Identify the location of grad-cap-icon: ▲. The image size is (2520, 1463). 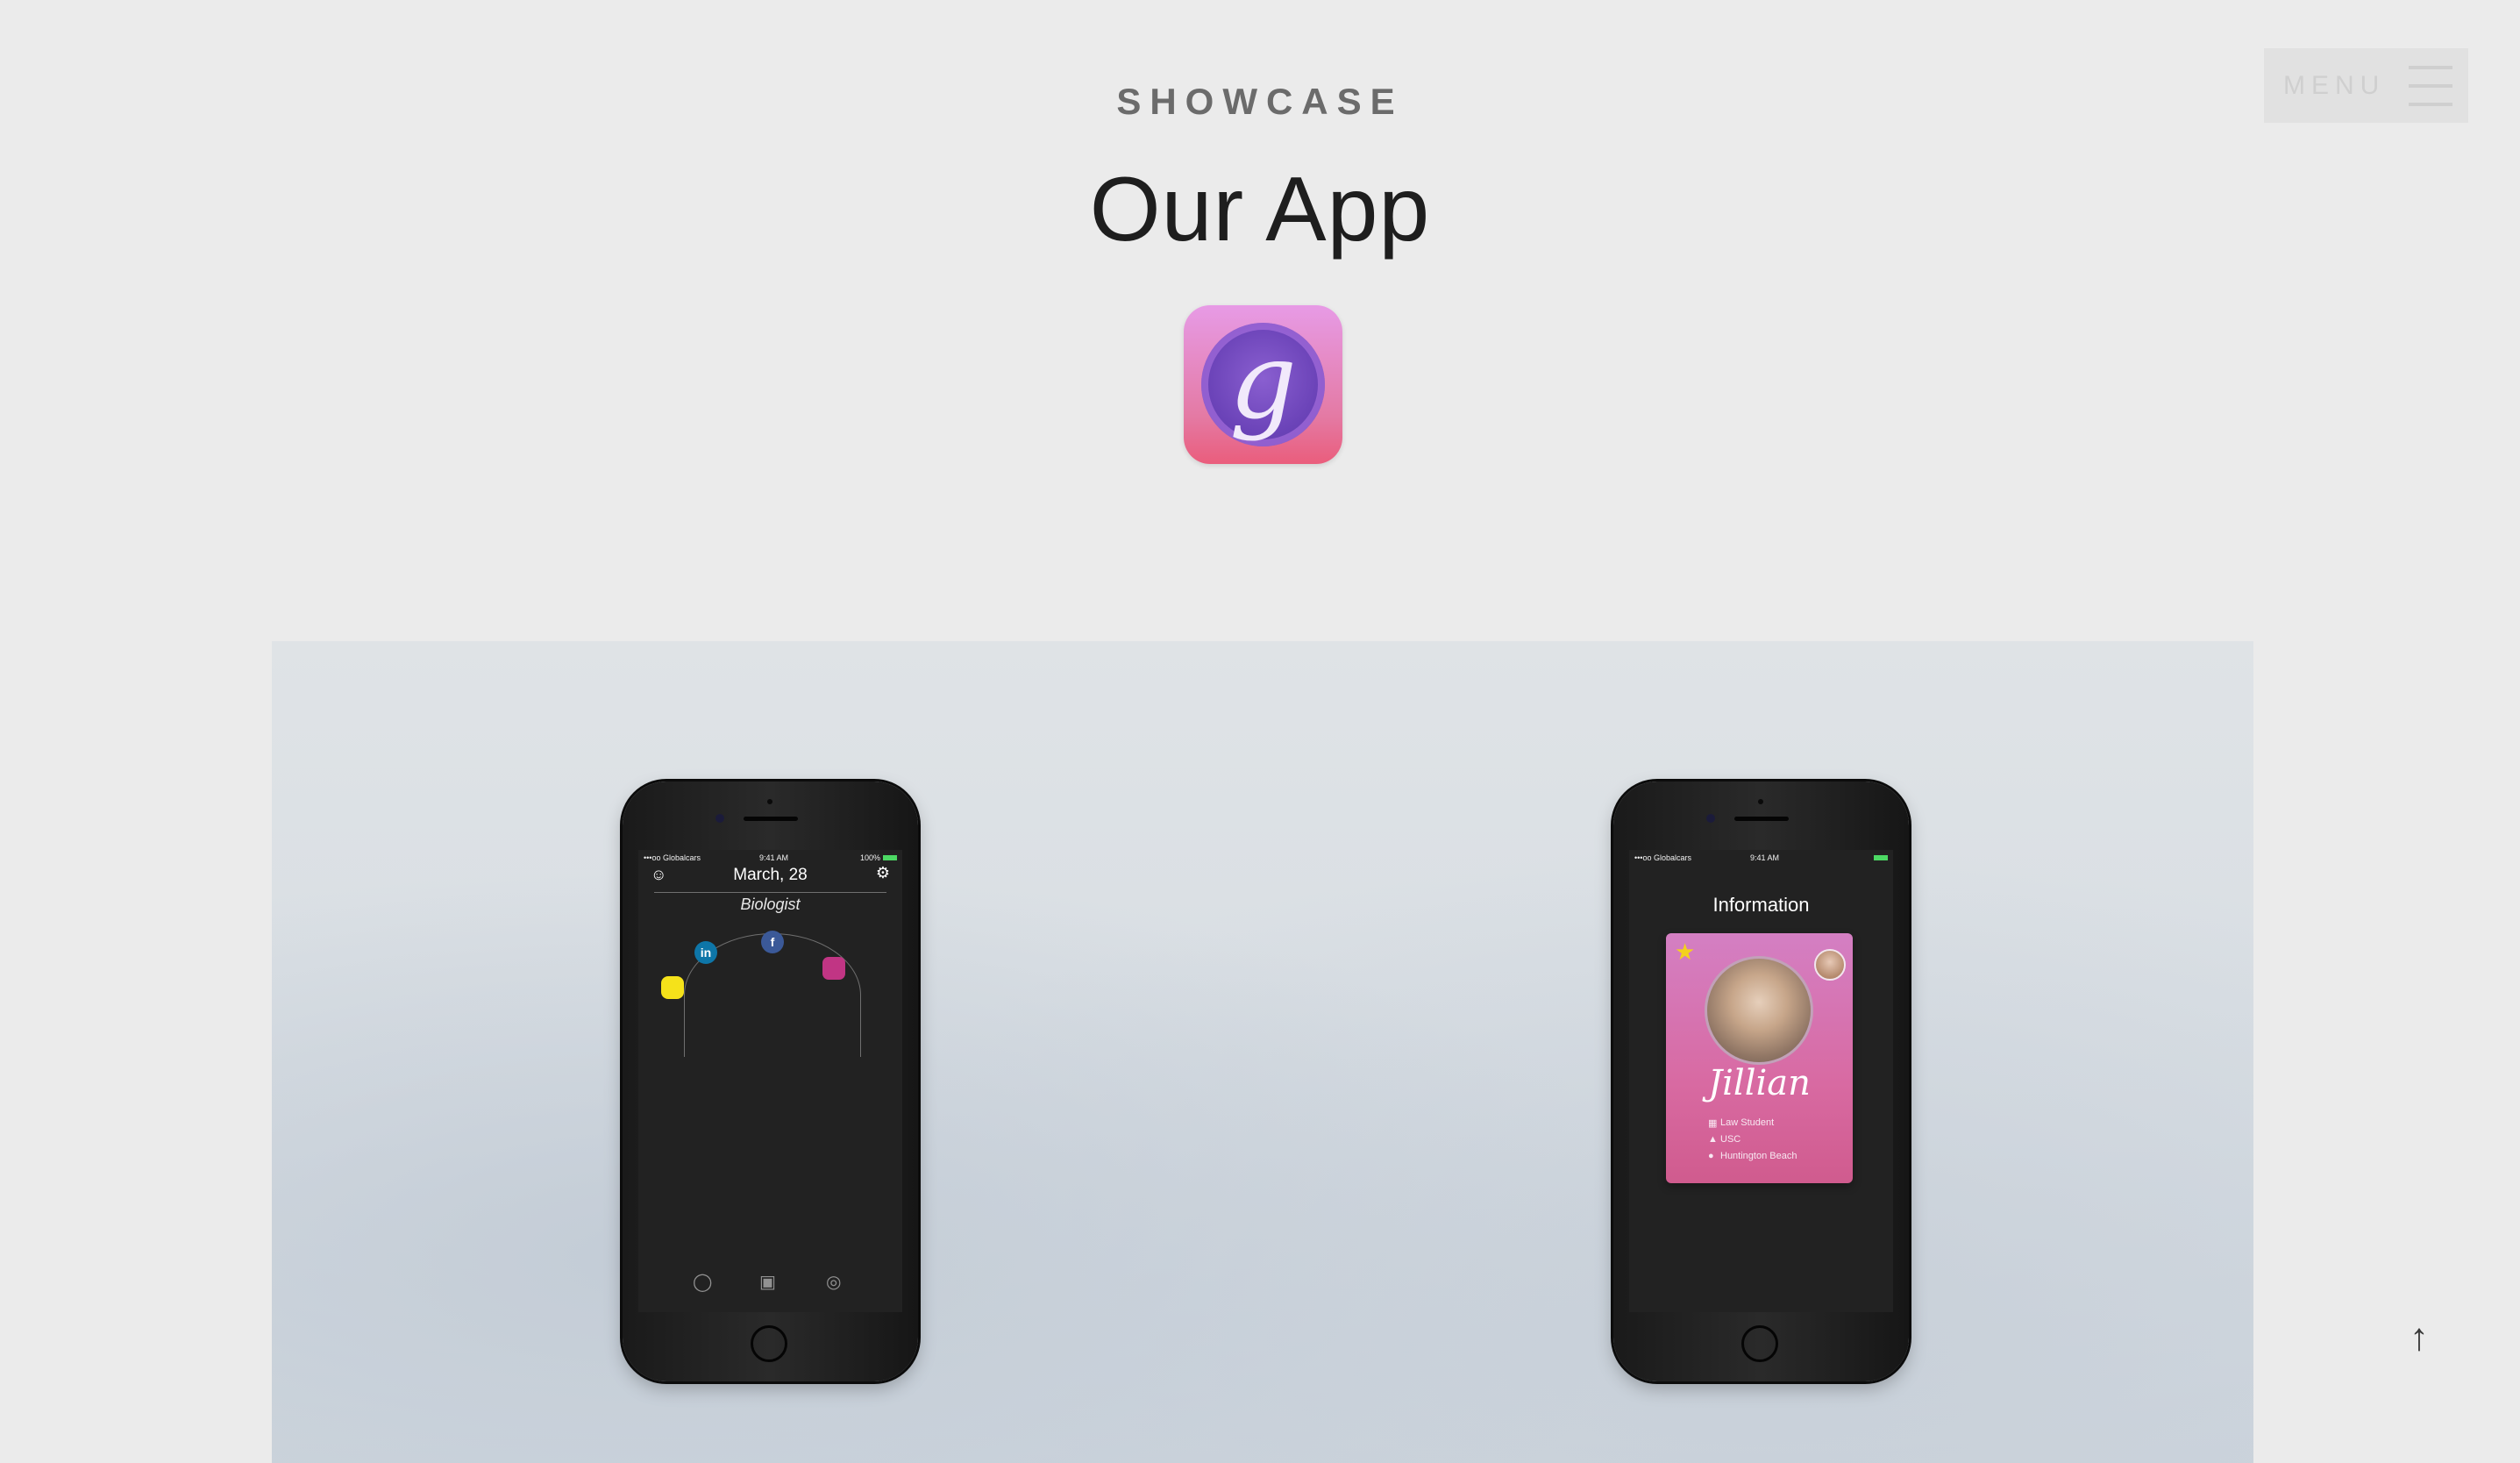
(1713, 1139).